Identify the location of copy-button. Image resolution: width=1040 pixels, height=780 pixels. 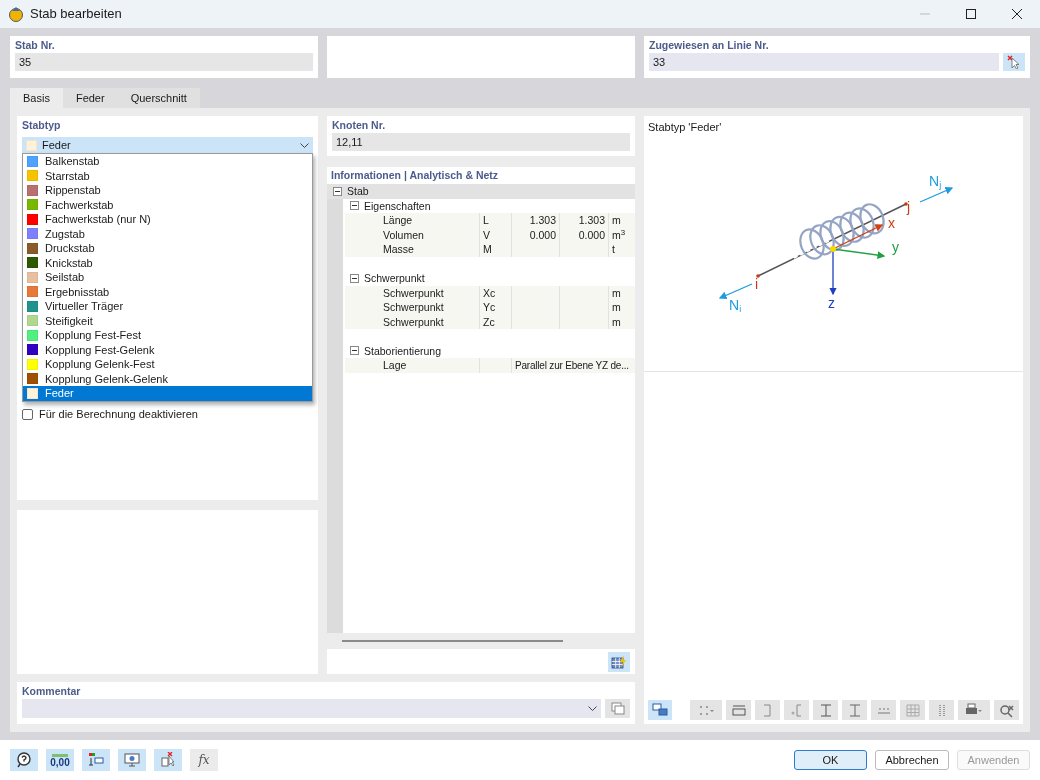
(617, 708).